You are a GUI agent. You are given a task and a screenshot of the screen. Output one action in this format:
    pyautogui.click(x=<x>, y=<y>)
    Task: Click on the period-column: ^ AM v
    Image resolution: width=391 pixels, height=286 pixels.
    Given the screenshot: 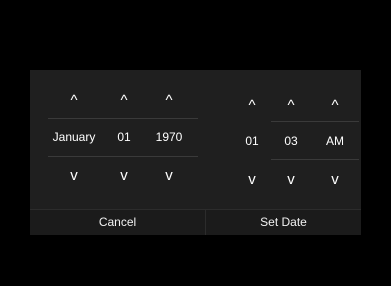 What is the action you would take?
    pyautogui.click(x=335, y=139)
    